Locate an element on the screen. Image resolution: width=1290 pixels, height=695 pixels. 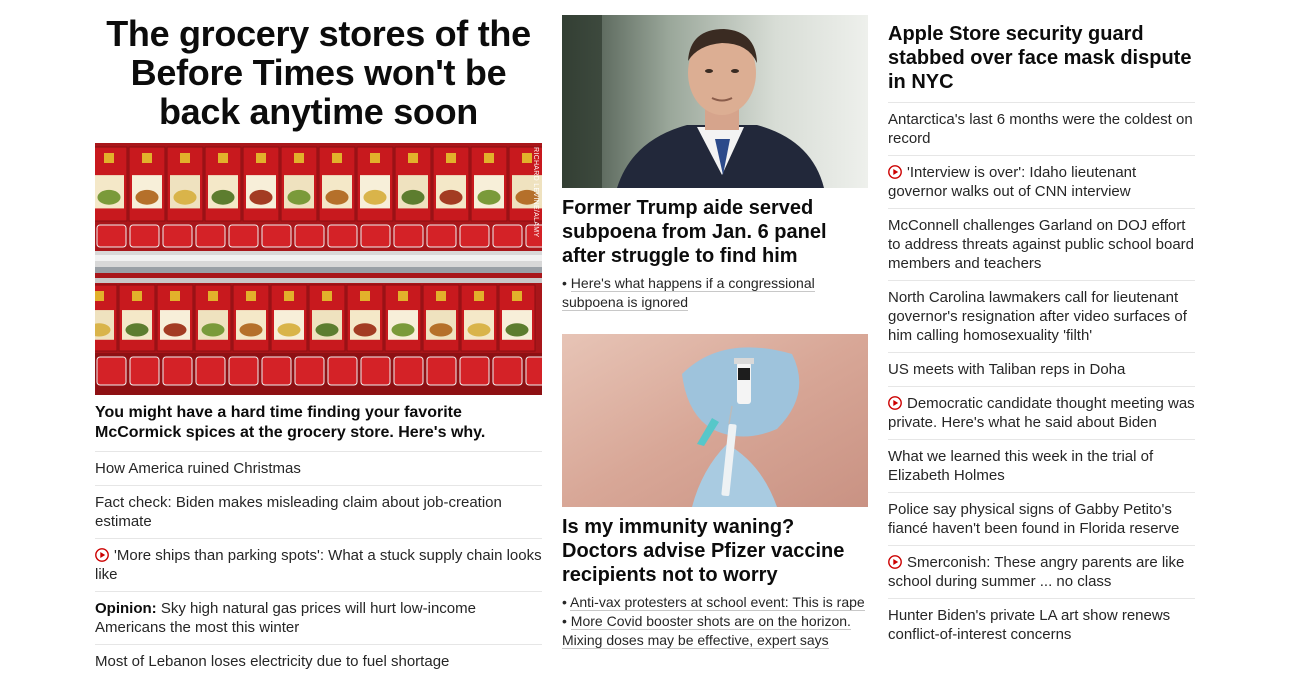
opinion-kicker: Opinion: is located at coordinates (126, 608).